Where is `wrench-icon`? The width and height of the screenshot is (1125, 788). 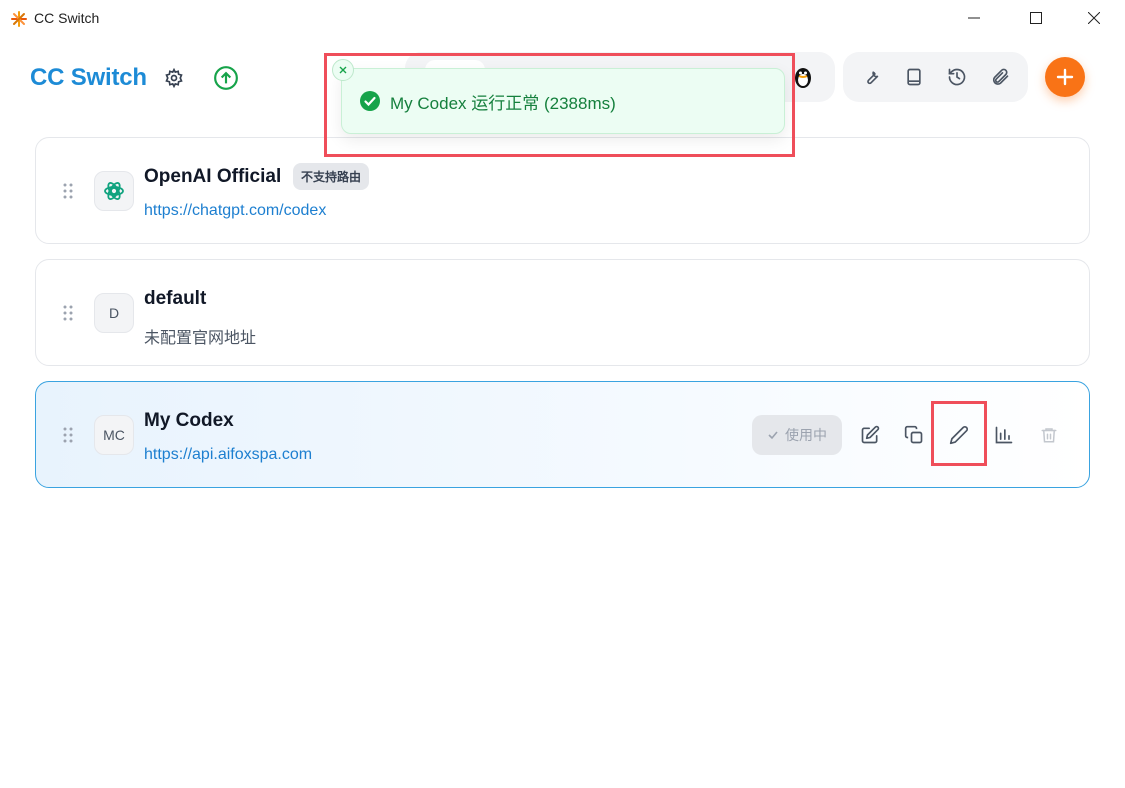
wrench-icon is located at coordinates (872, 78).